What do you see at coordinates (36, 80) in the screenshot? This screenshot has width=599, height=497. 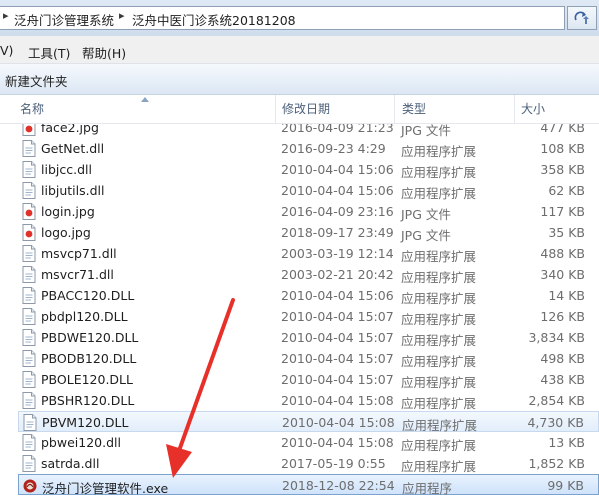 I see `new-folder-button: 新建文件夹` at bounding box center [36, 80].